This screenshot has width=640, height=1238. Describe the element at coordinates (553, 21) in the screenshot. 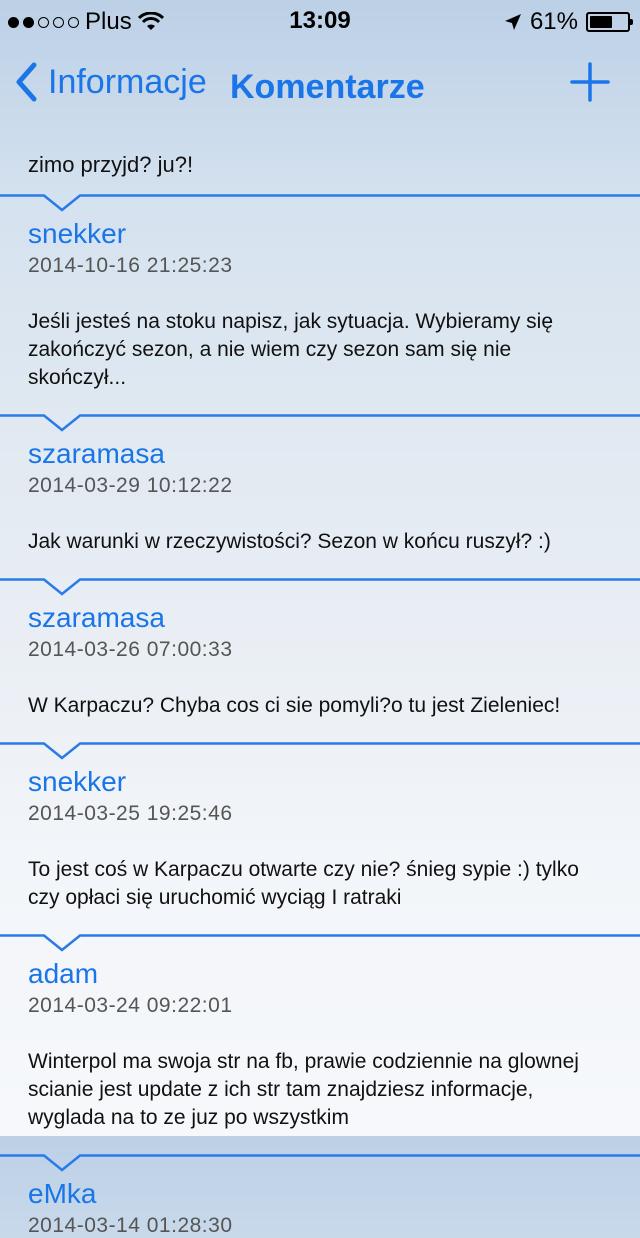

I see `battery-percent: 61%` at that location.